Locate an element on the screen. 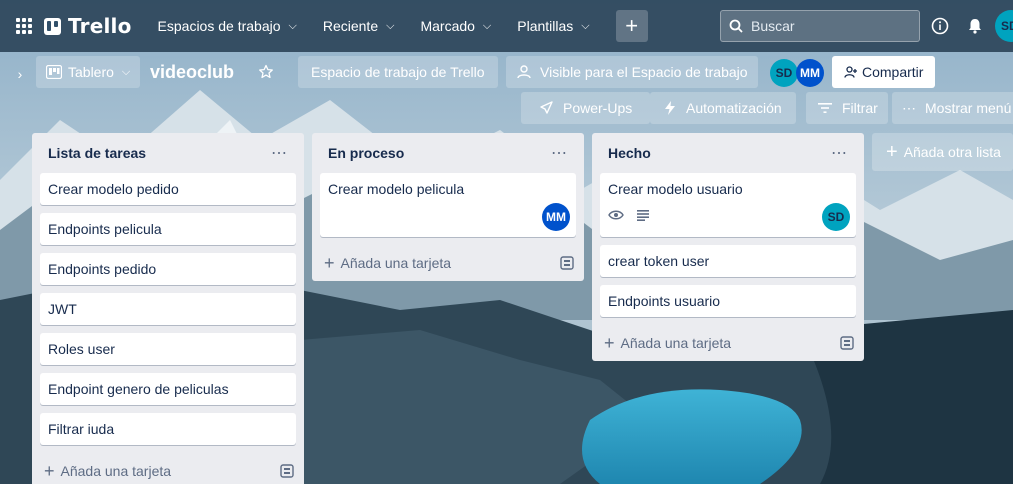 Image resolution: width=1013 pixels, height=484 pixels. nav-recent: Reciente ⌵ is located at coordinates (359, 26).